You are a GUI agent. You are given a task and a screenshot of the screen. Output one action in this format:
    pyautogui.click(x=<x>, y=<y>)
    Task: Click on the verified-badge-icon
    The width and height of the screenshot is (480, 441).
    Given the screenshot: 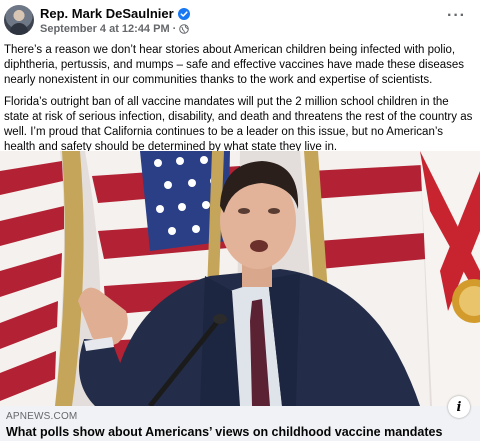 What is the action you would take?
    pyautogui.click(x=183, y=13)
    